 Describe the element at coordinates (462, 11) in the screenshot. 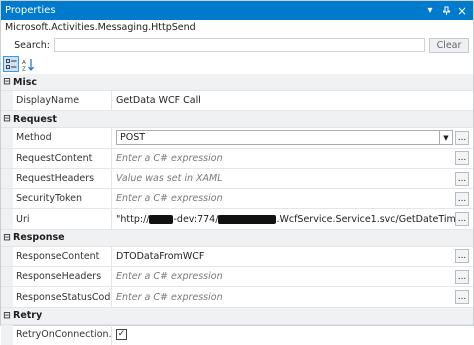

I see `close-icon: ×` at that location.